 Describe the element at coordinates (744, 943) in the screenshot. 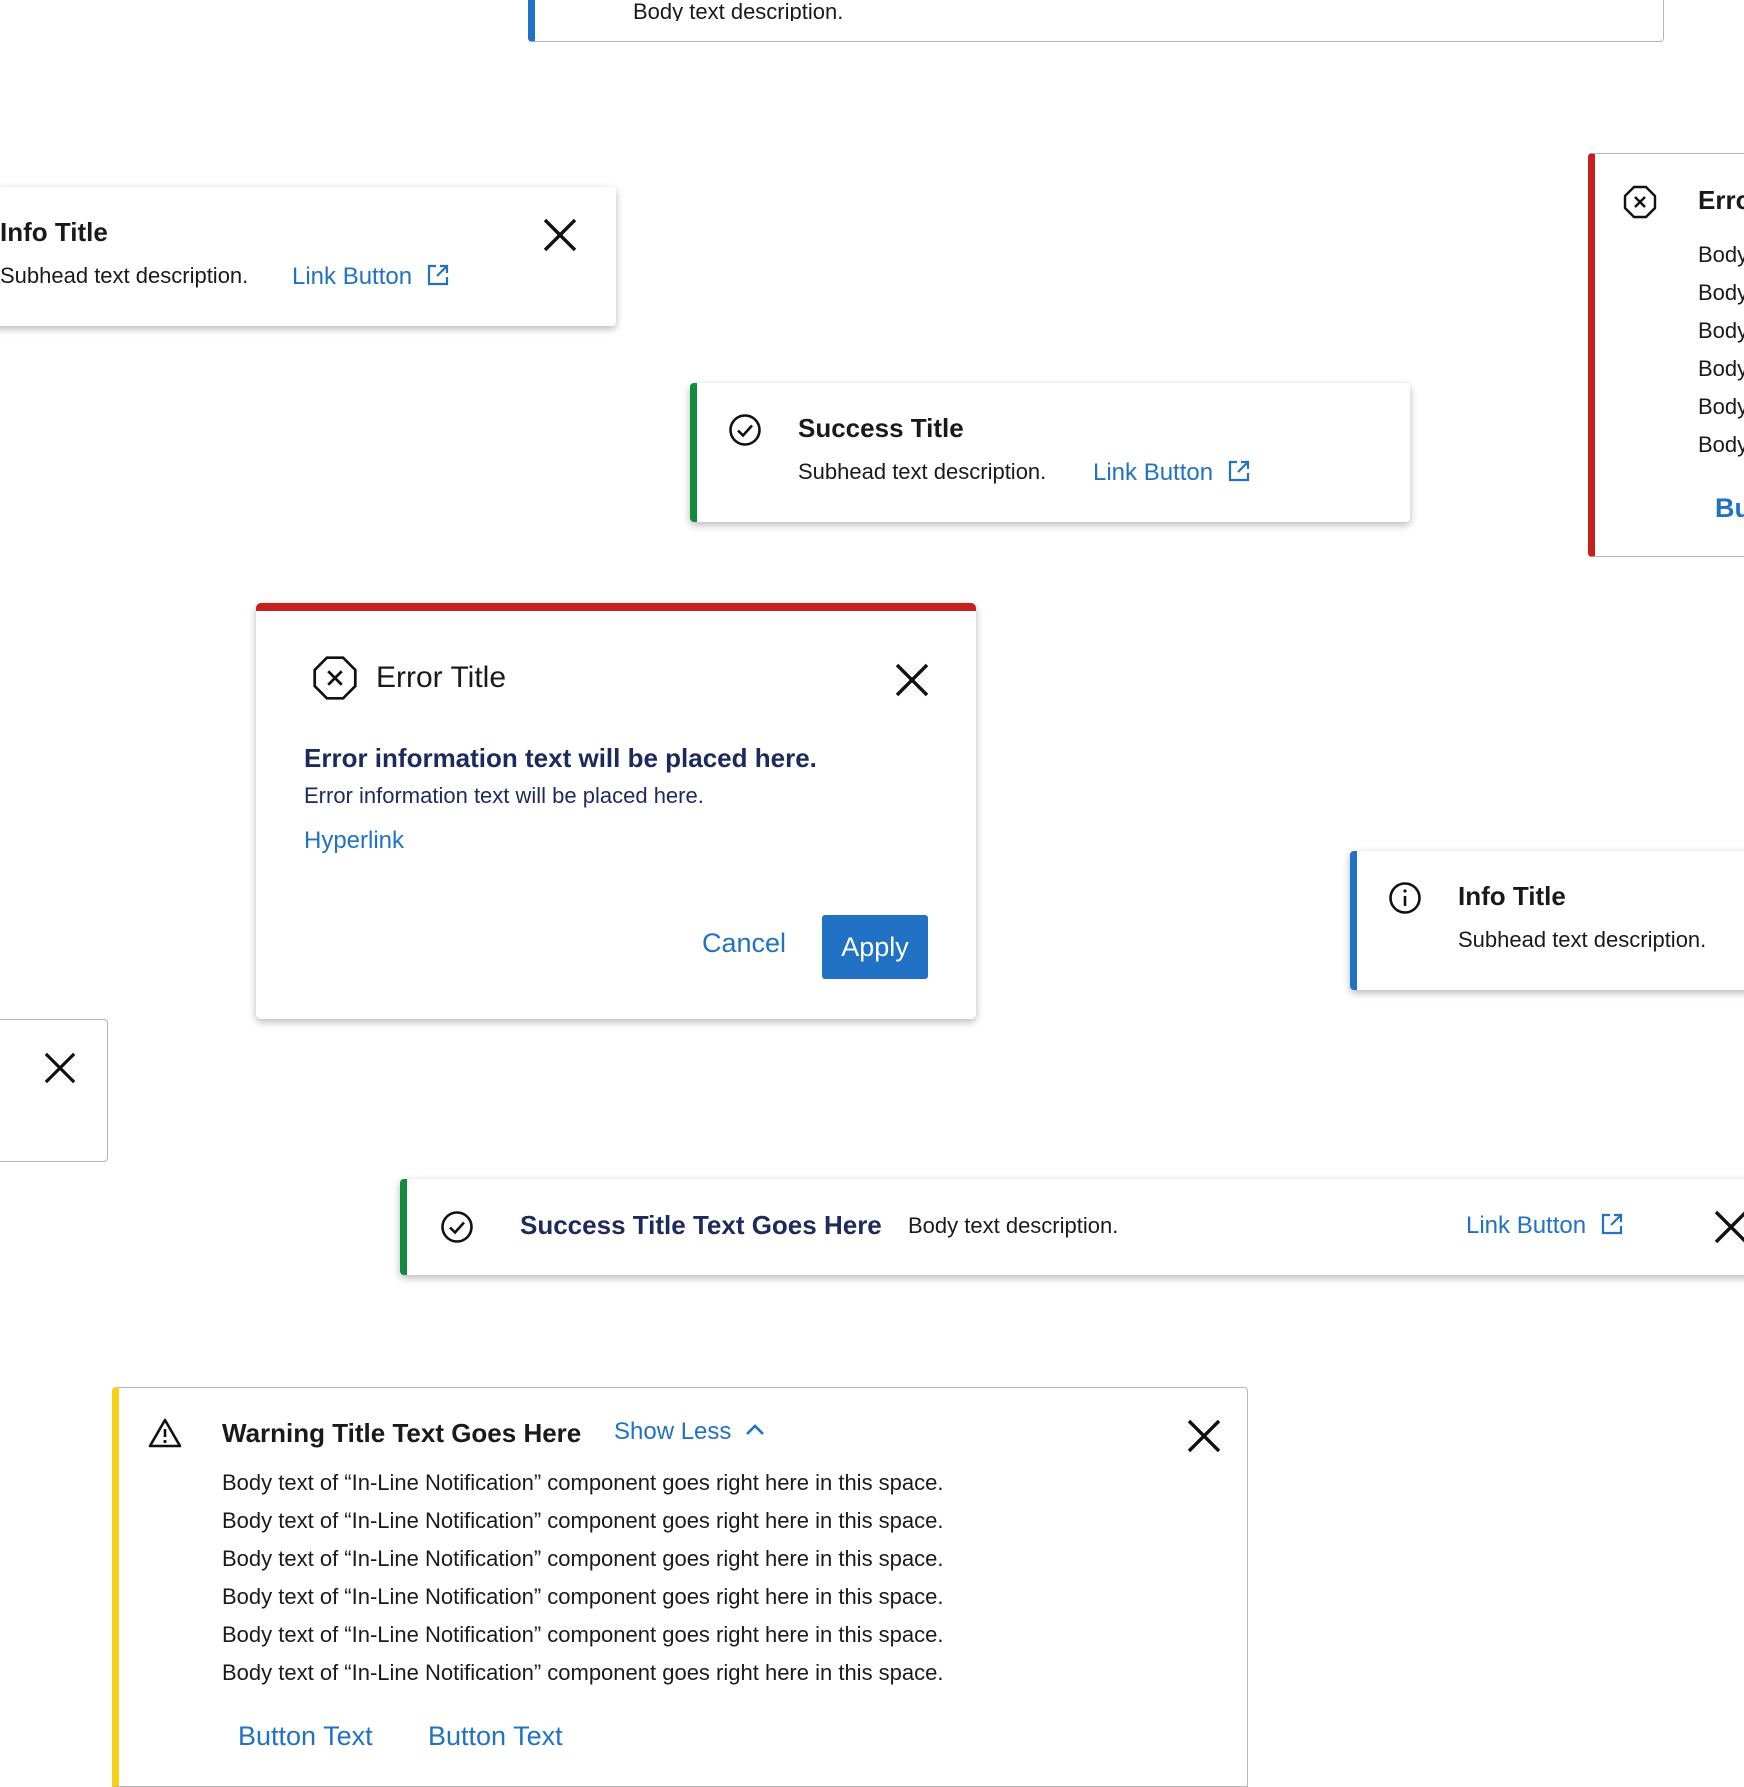

I see `cancel-button: Cancel` at that location.